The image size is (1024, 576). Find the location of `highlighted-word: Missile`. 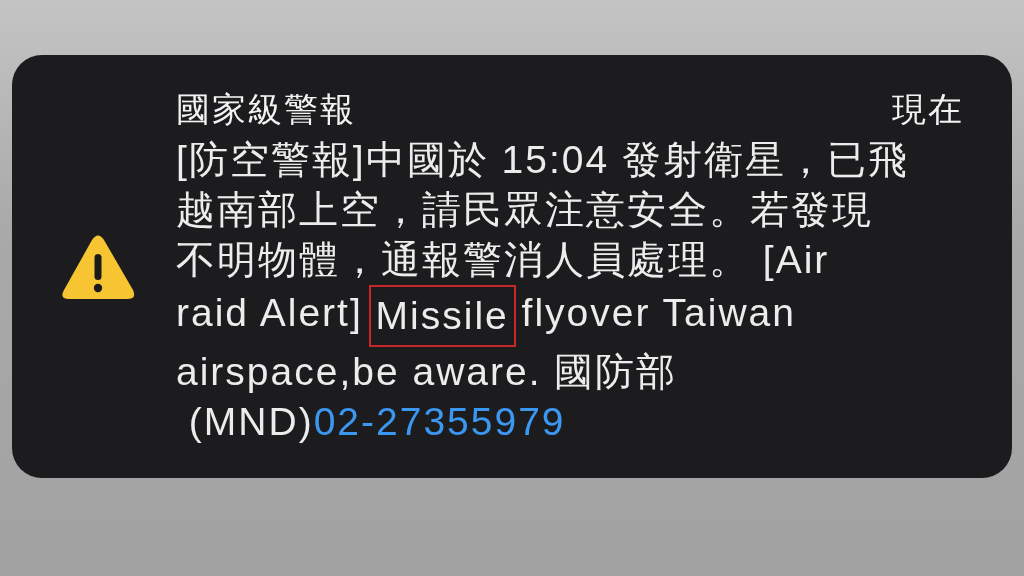

highlighted-word: Missile is located at coordinates (442, 315).